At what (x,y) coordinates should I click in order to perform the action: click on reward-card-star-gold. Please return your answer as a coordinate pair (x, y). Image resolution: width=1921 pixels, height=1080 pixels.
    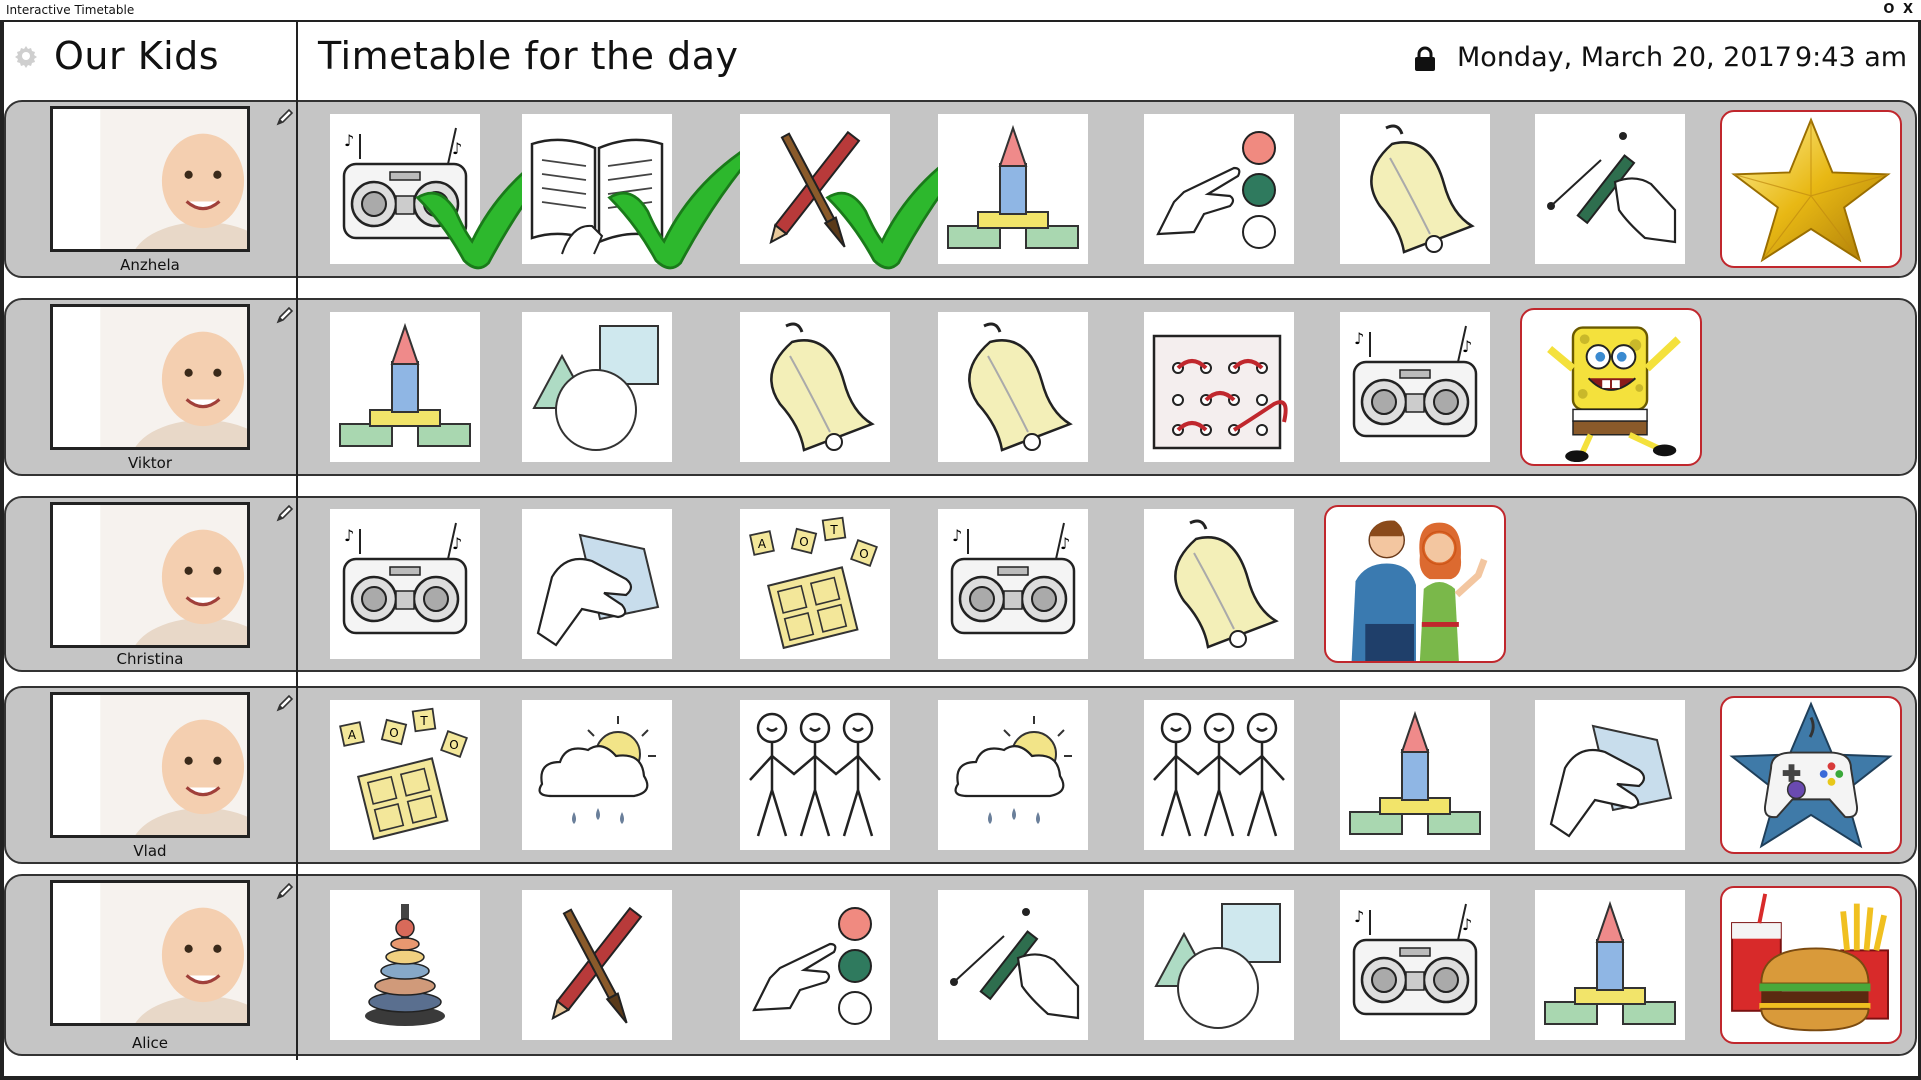
    Looking at the image, I should click on (1811, 189).